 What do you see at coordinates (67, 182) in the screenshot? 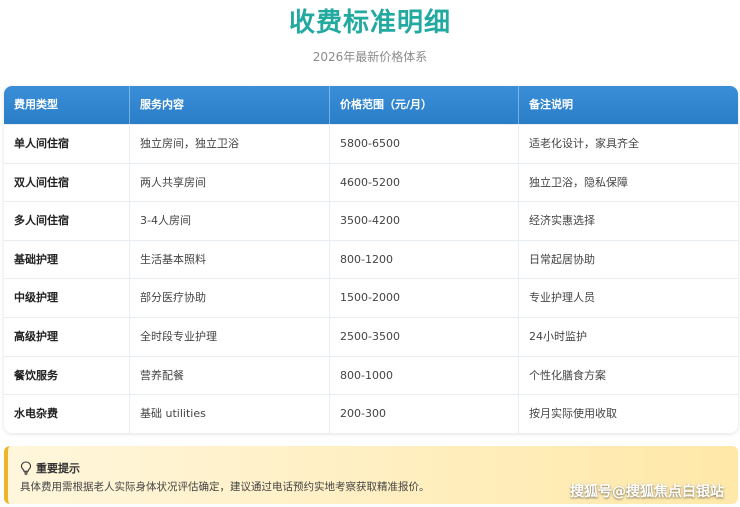
I see `cell-fee-type: 双人间住宿` at bounding box center [67, 182].